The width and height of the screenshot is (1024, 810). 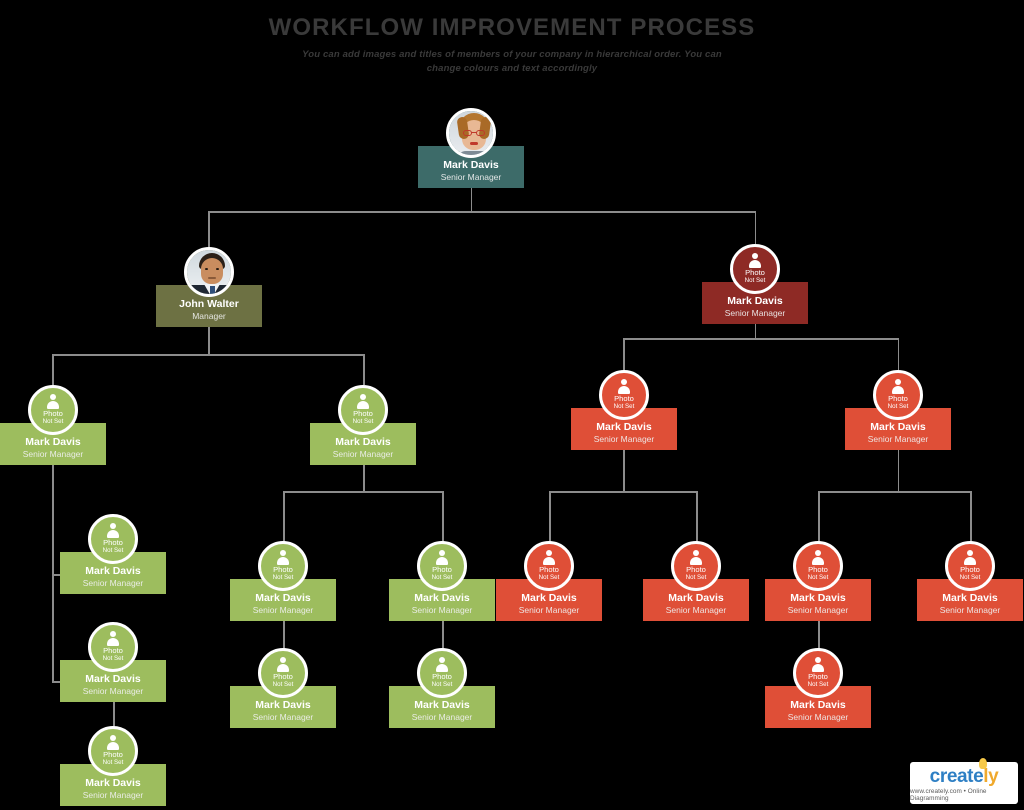 What do you see at coordinates (471, 133) in the screenshot?
I see `portrait-woman` at bounding box center [471, 133].